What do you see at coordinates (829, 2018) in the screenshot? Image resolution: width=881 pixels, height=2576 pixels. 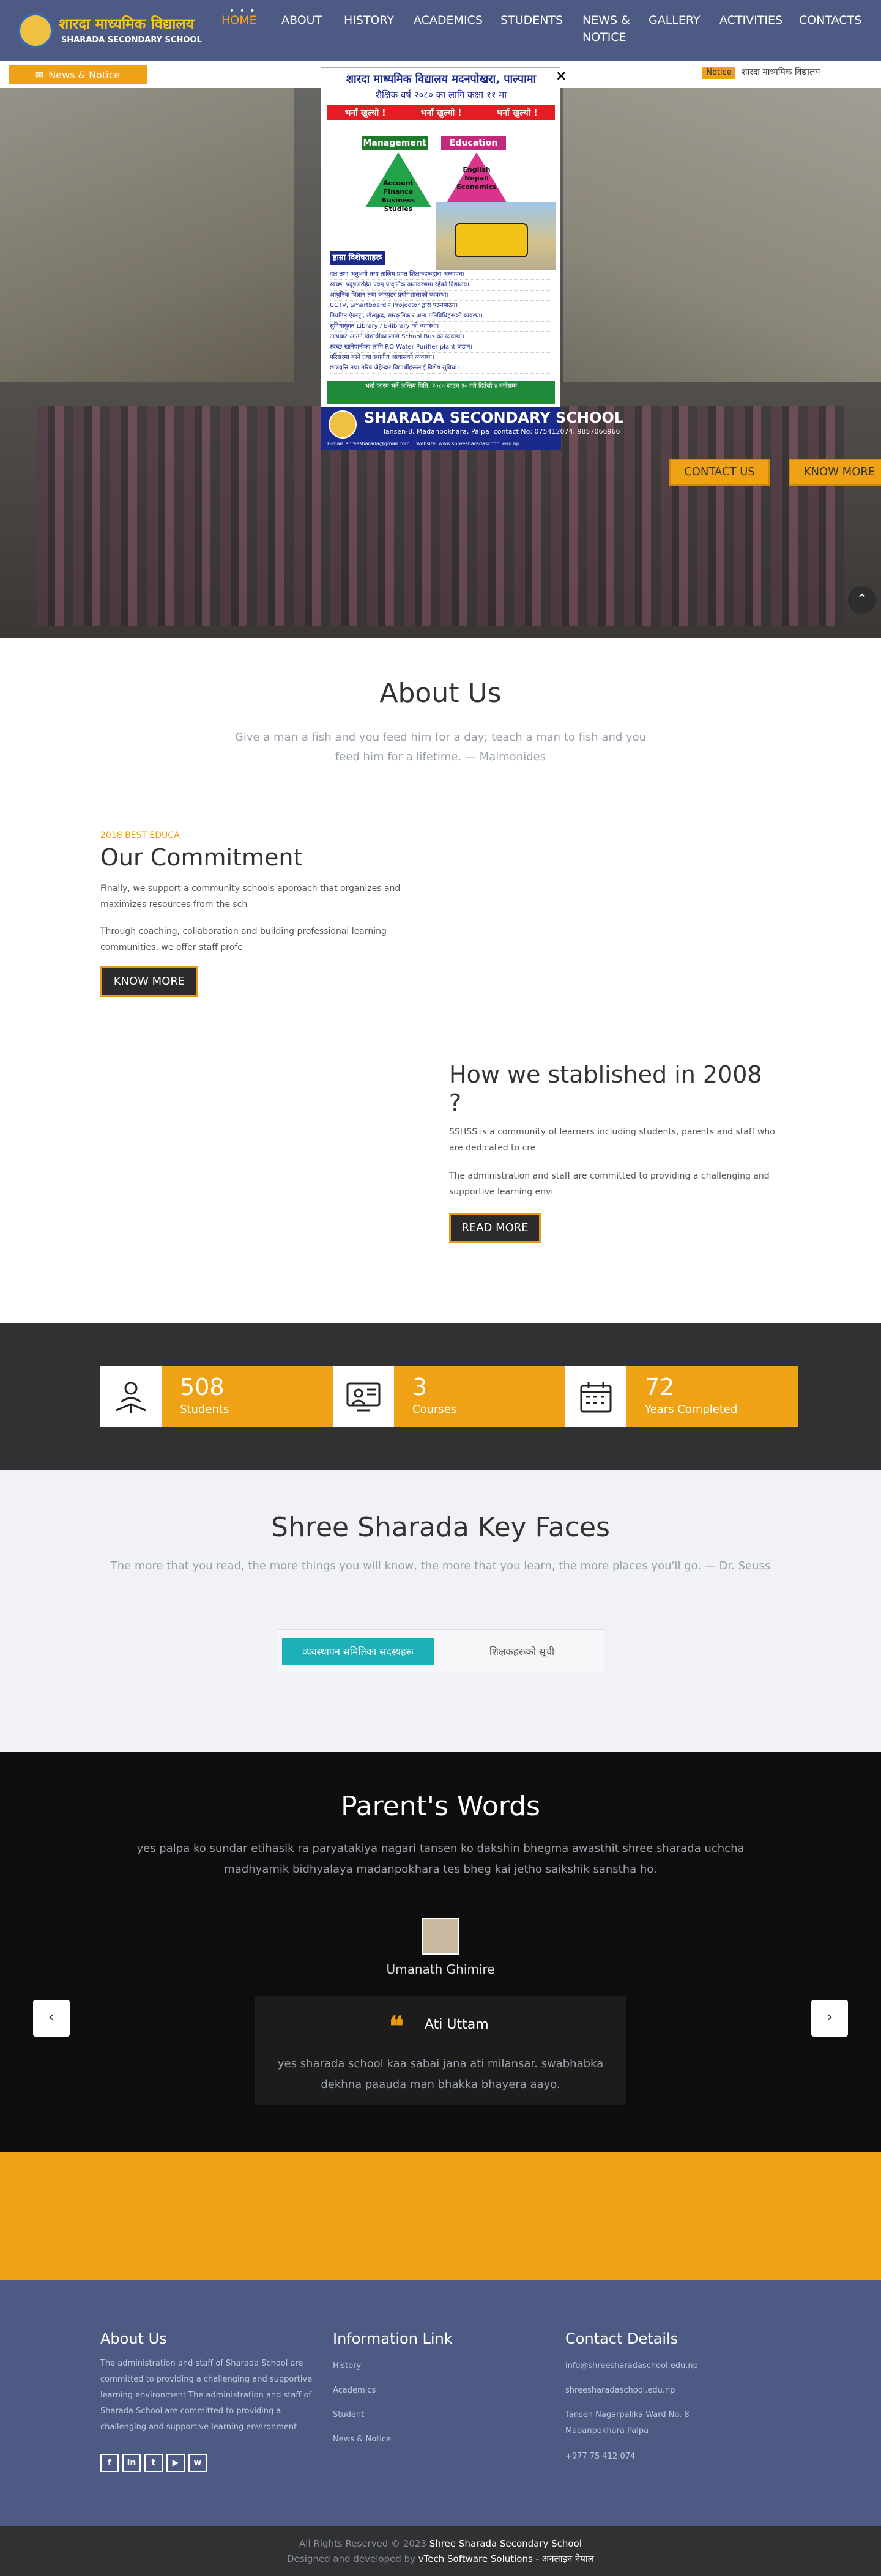 I see `next-arrow-icon: ›` at bounding box center [829, 2018].